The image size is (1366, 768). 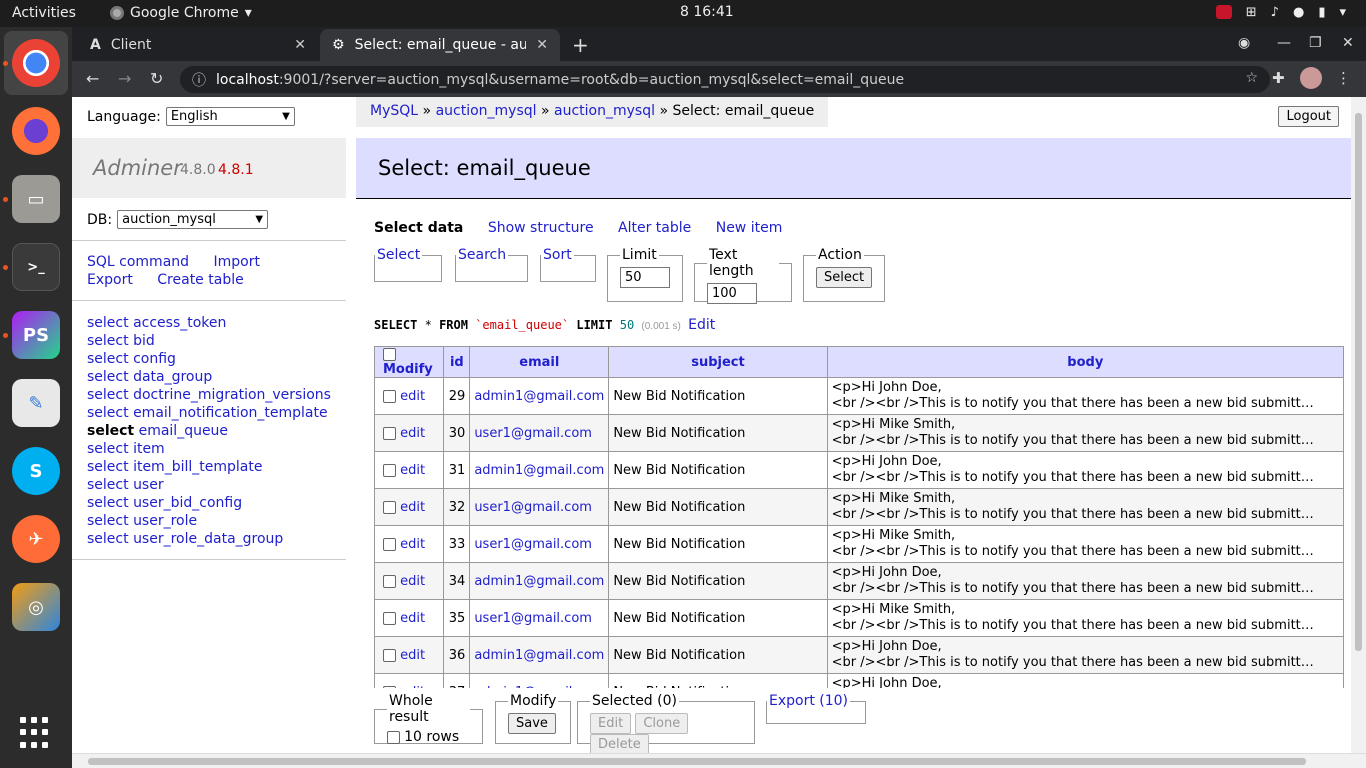 What do you see at coordinates (237, 262) in the screenshot?
I see `import-link: Import` at bounding box center [237, 262].